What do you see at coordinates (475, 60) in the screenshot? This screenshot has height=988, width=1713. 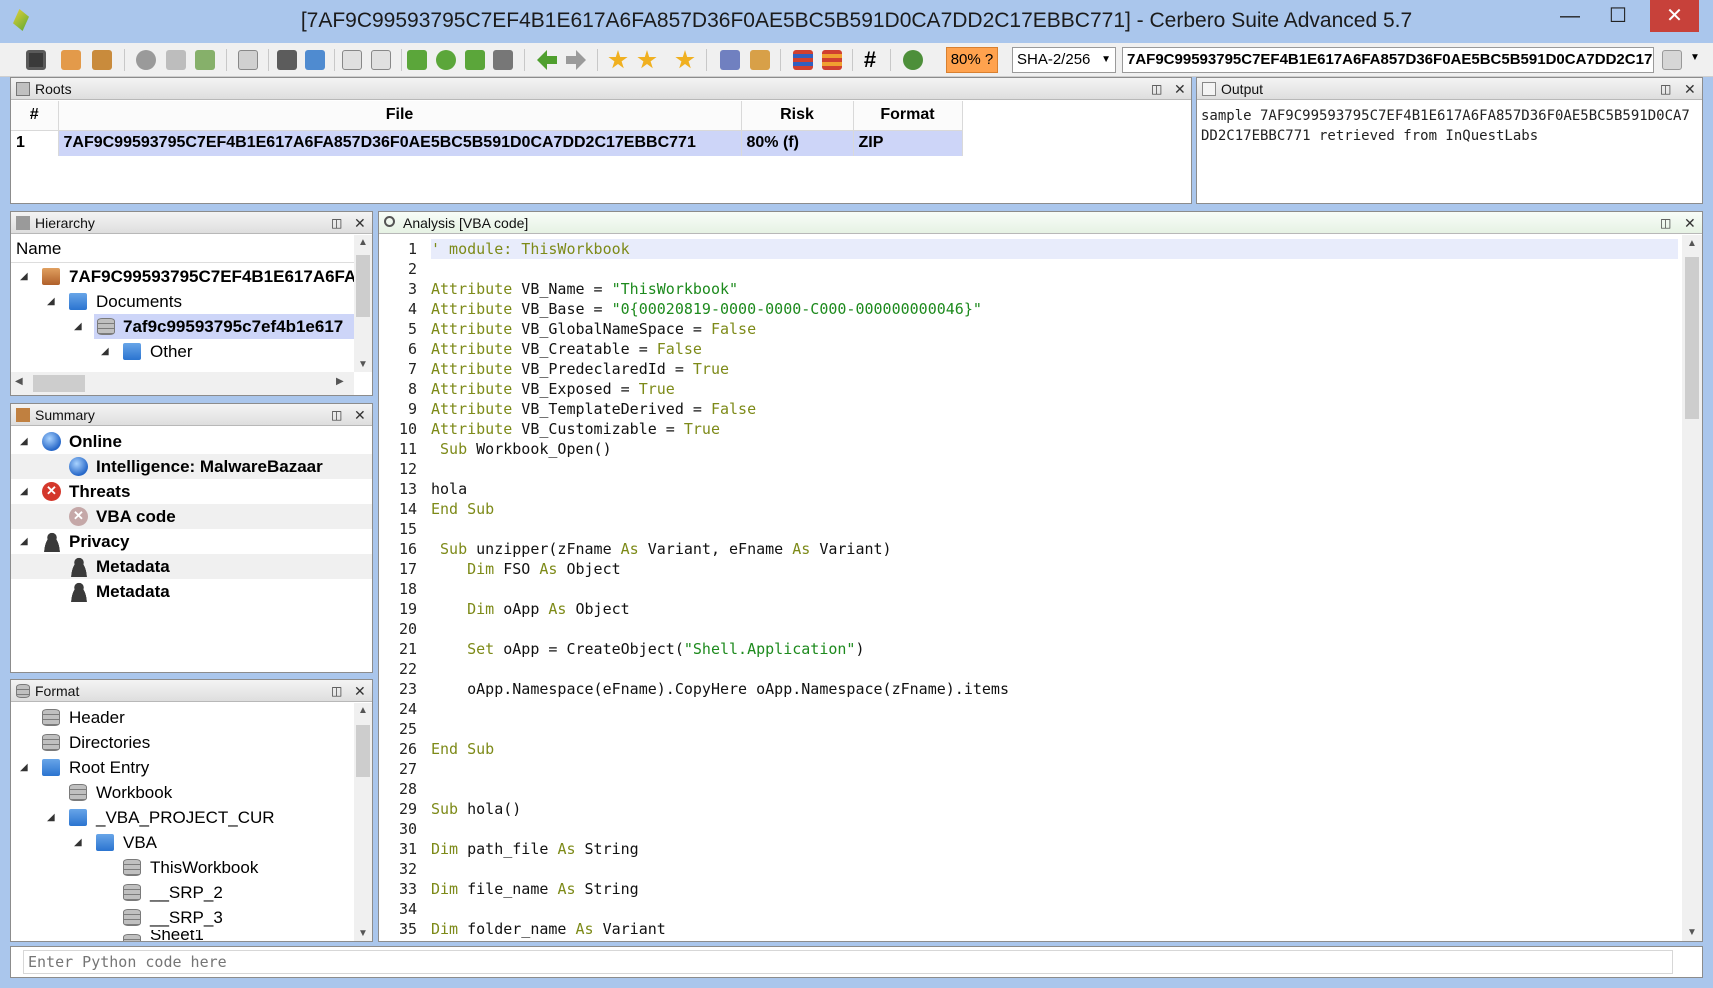 I see `add-icon` at bounding box center [475, 60].